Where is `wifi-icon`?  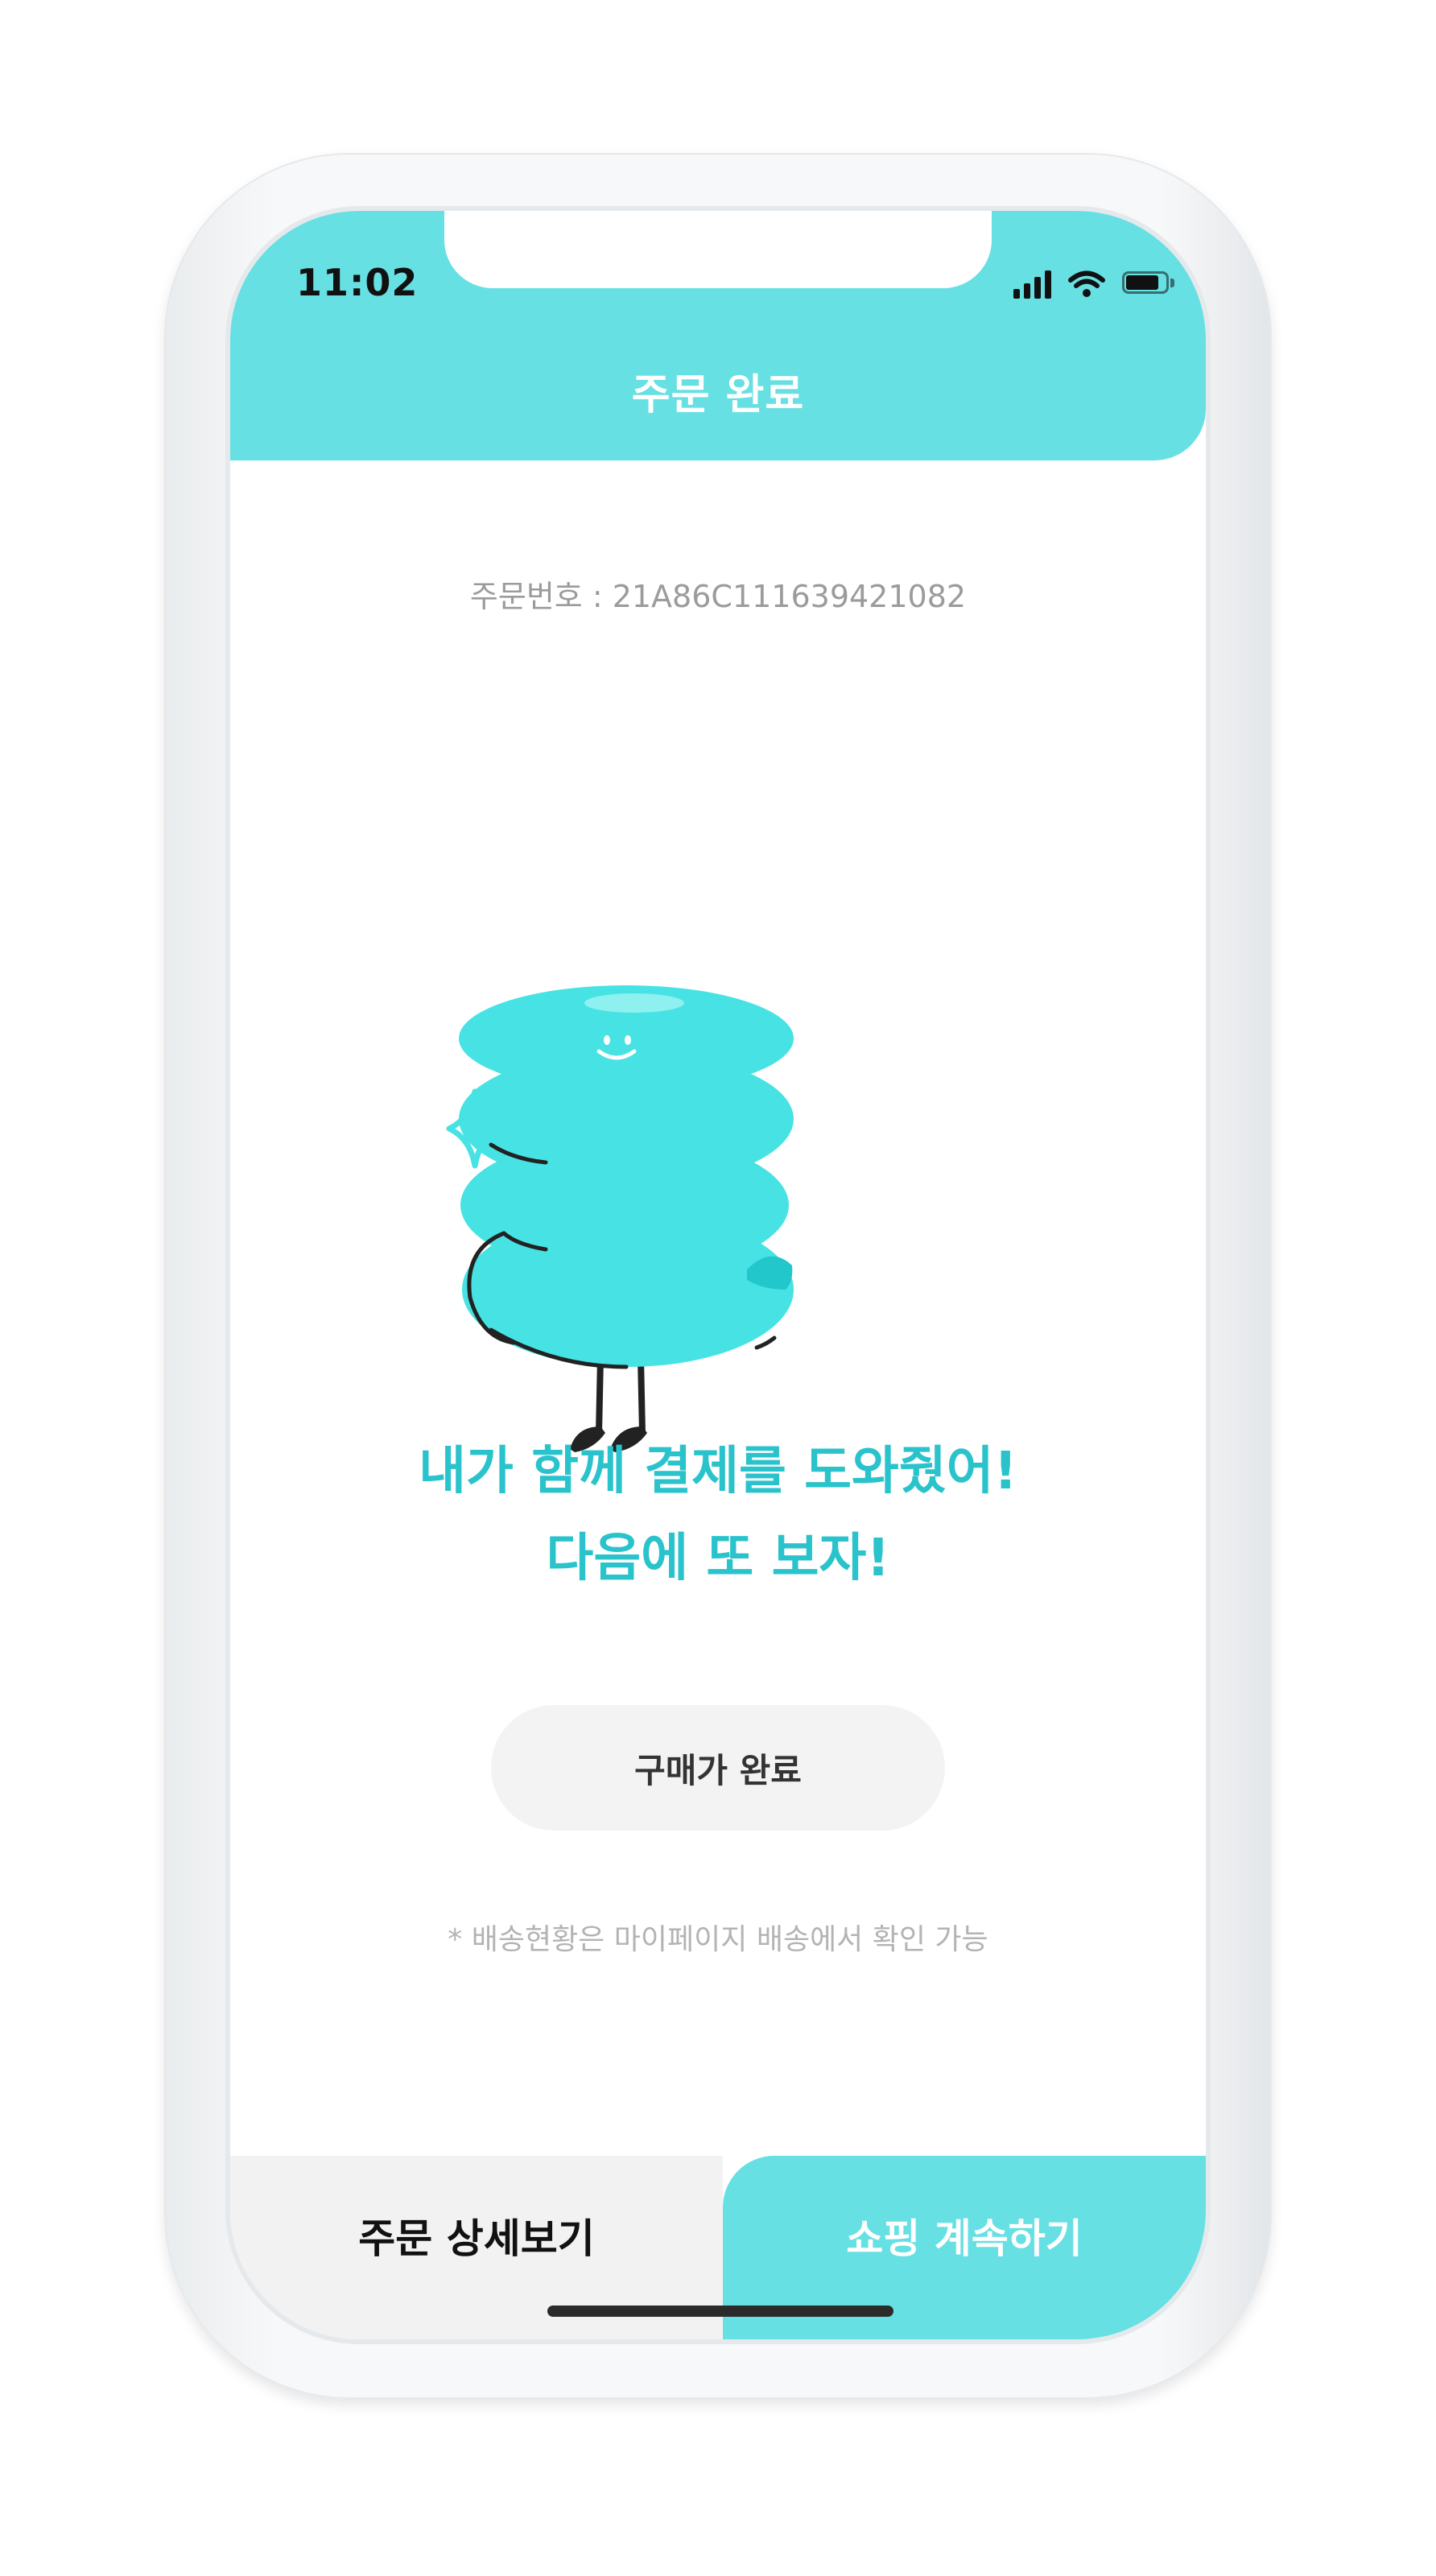 wifi-icon is located at coordinates (1086, 283).